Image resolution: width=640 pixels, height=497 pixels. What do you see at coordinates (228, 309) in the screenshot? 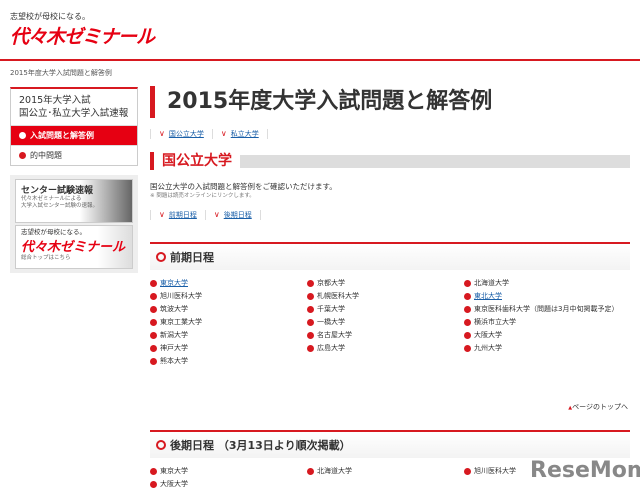
I see `university-link: 筑波大学` at bounding box center [228, 309].